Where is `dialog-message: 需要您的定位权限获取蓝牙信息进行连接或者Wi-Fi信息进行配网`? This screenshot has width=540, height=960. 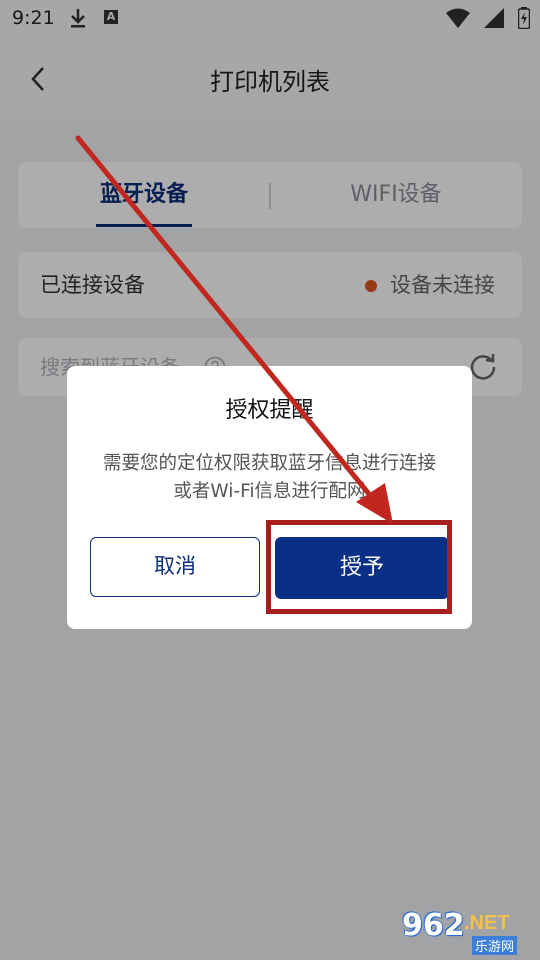
dialog-message: 需要您的定位权限获取蓝牙信息进行连接或者Wi-Fi信息进行配网 is located at coordinates (269, 477).